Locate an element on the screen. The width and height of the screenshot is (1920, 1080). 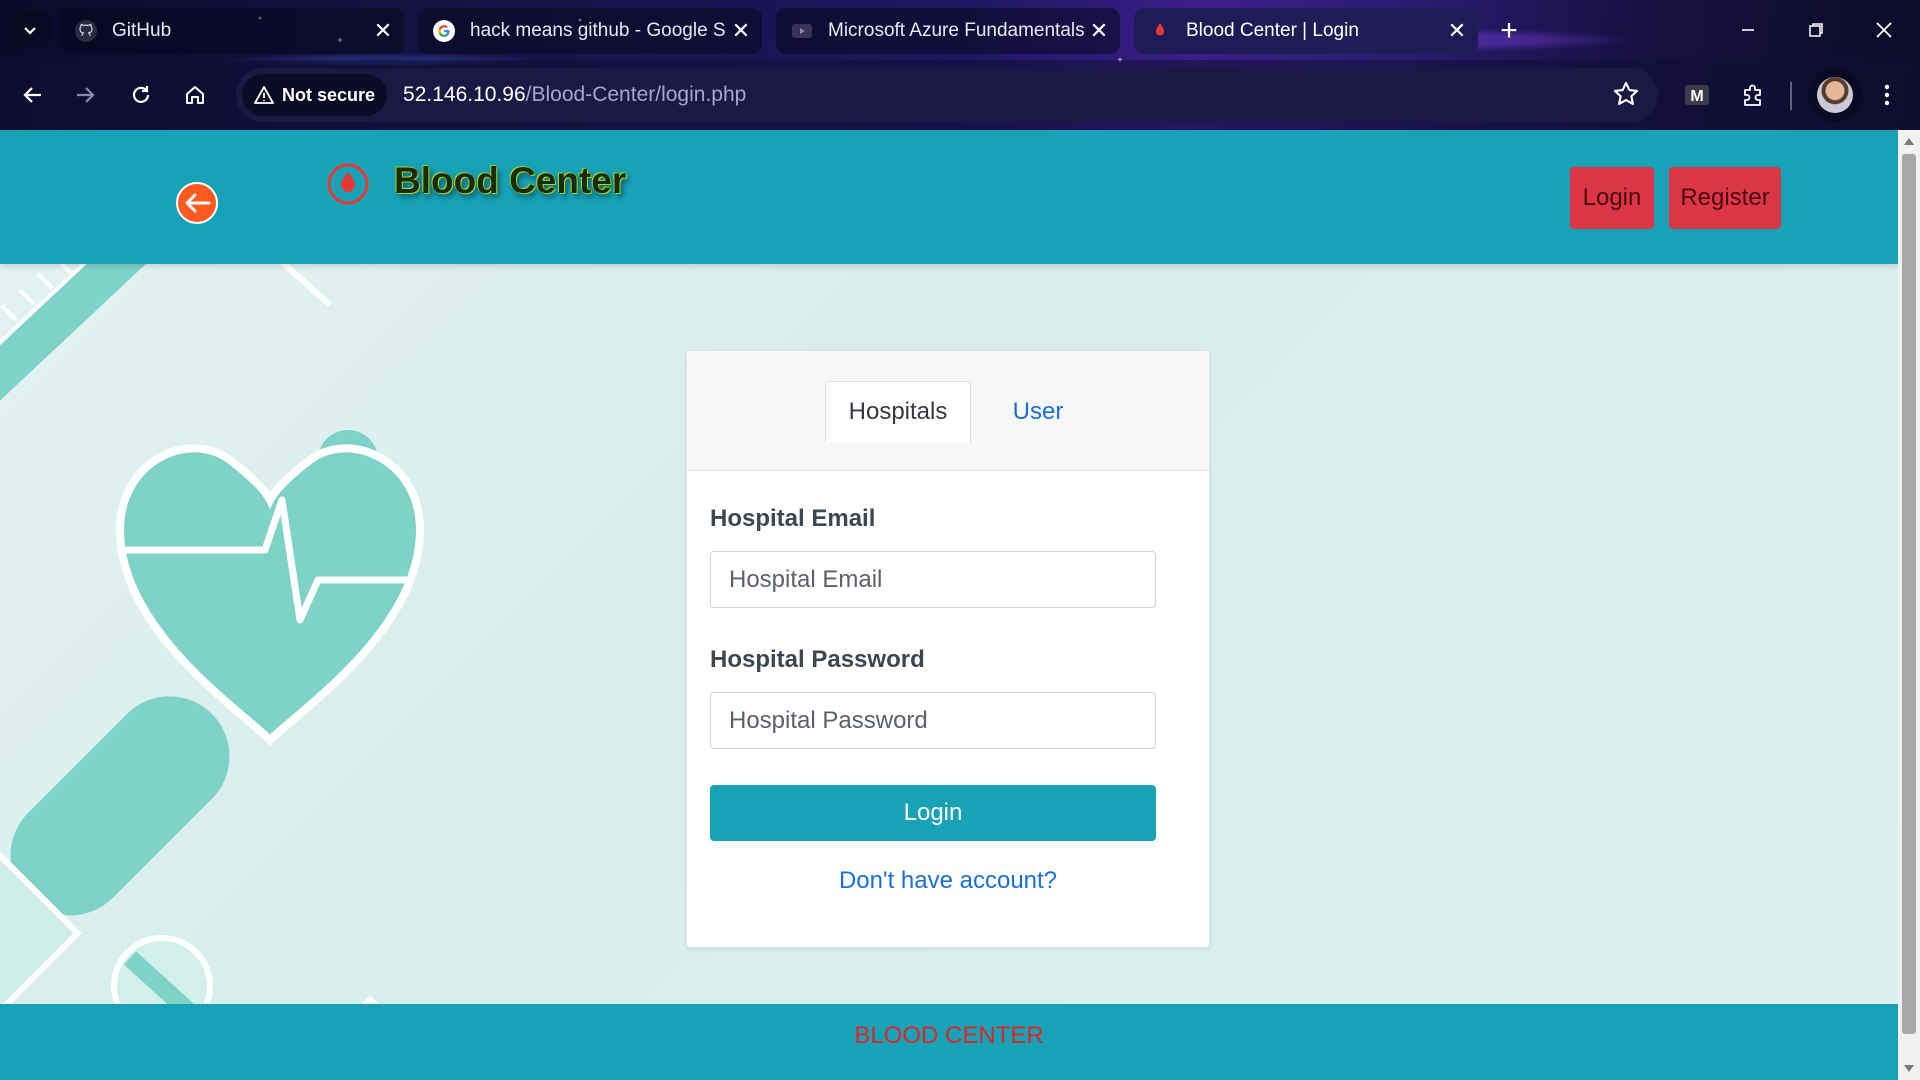
extension-m-button: M is located at coordinates (1697, 95).